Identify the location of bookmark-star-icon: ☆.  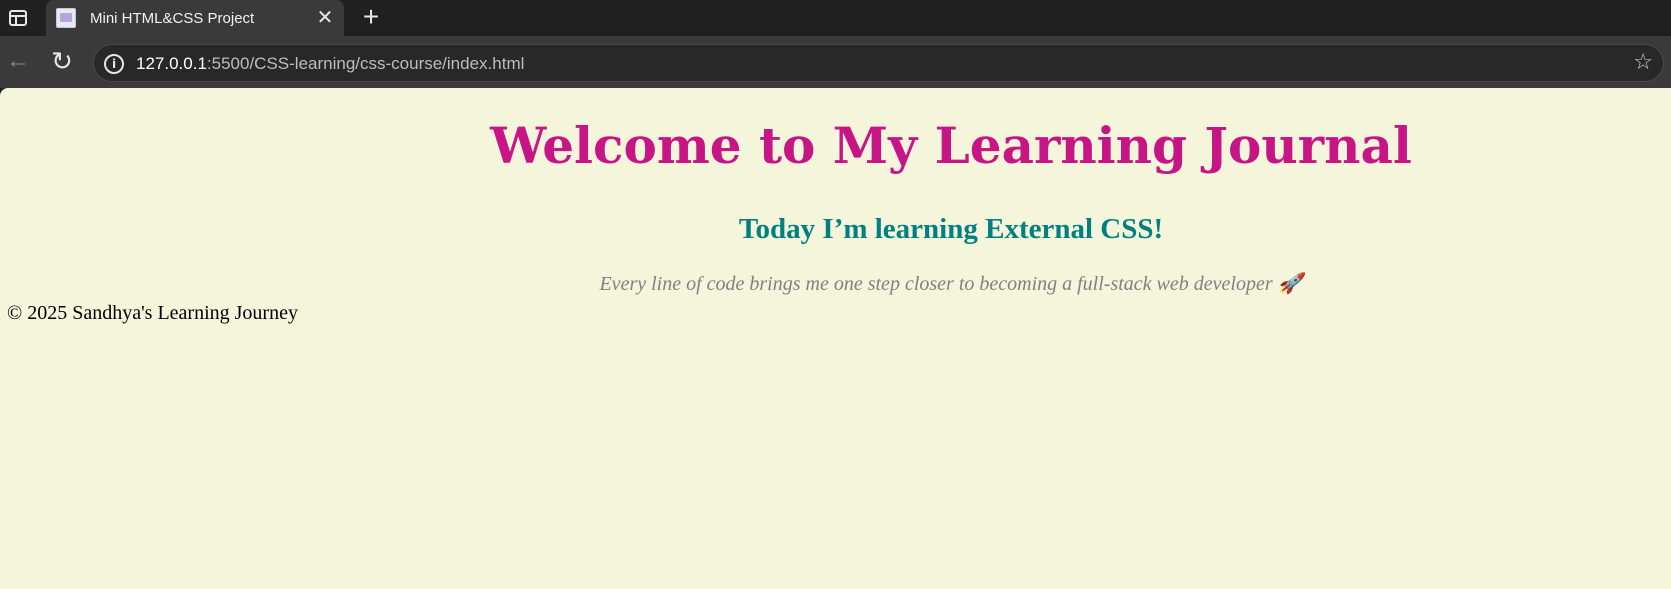
(1643, 63).